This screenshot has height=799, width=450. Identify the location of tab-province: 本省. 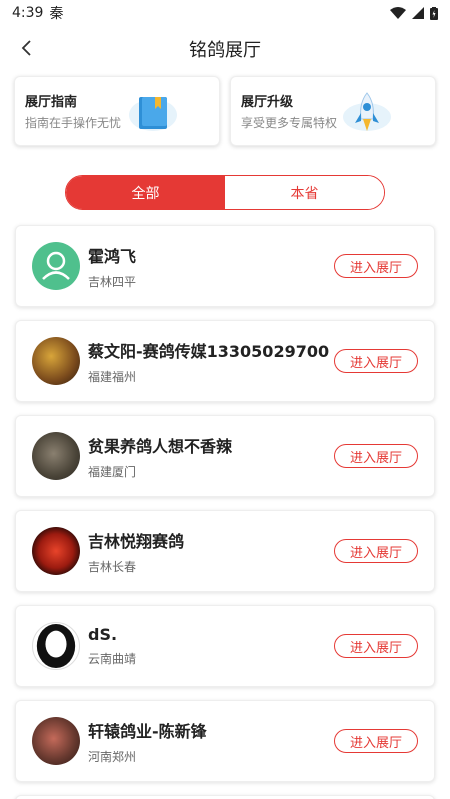
(304, 192).